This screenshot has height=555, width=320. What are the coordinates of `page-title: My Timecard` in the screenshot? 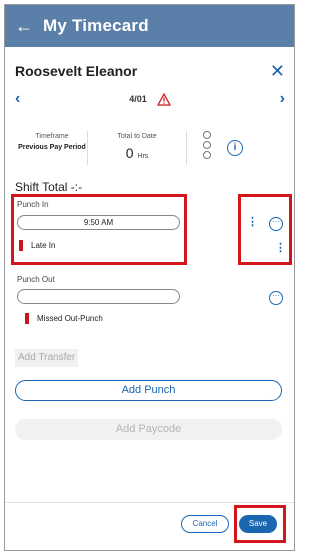 It's located at (96, 25).